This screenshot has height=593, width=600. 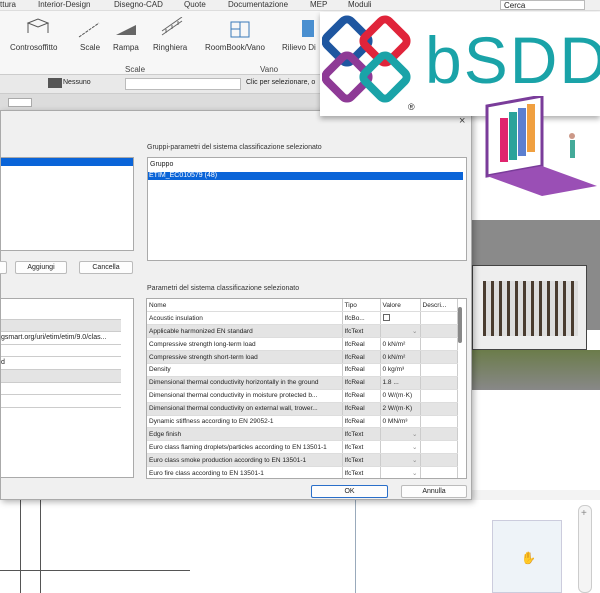 I want to click on drawing-tab, so click(x=20, y=102).